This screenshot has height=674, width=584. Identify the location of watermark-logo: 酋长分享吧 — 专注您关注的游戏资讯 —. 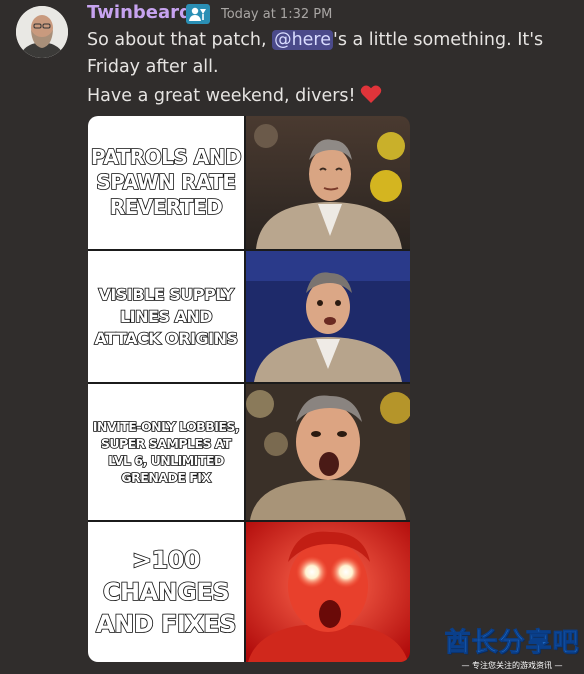
(512, 646).